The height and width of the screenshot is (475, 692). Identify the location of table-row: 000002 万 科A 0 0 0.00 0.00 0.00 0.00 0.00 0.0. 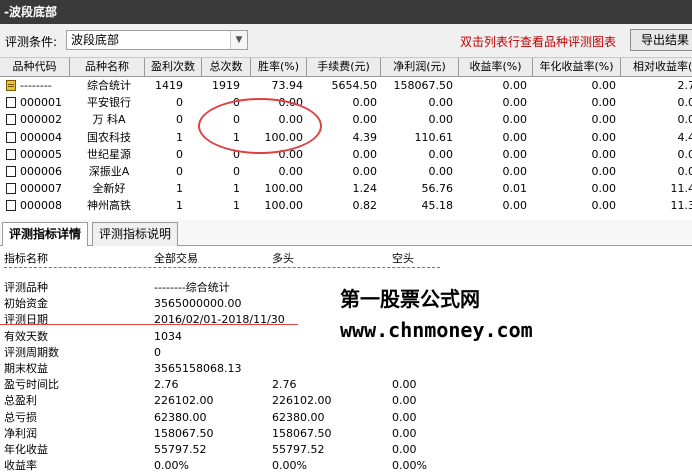
(346, 119).